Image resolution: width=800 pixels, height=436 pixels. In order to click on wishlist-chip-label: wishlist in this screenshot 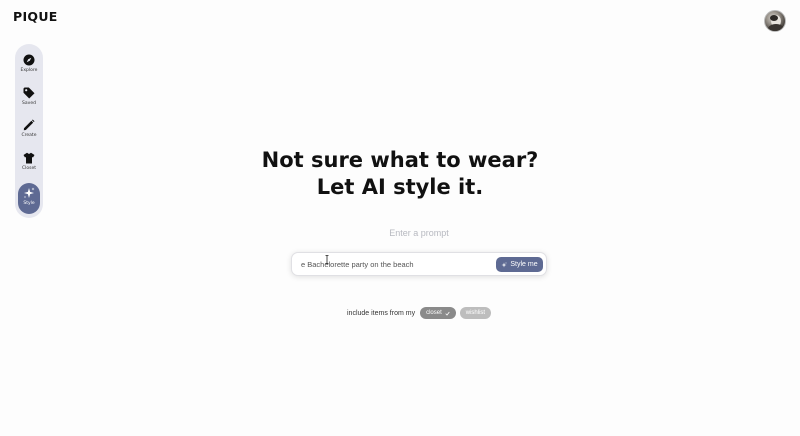, I will do `click(475, 313)`.